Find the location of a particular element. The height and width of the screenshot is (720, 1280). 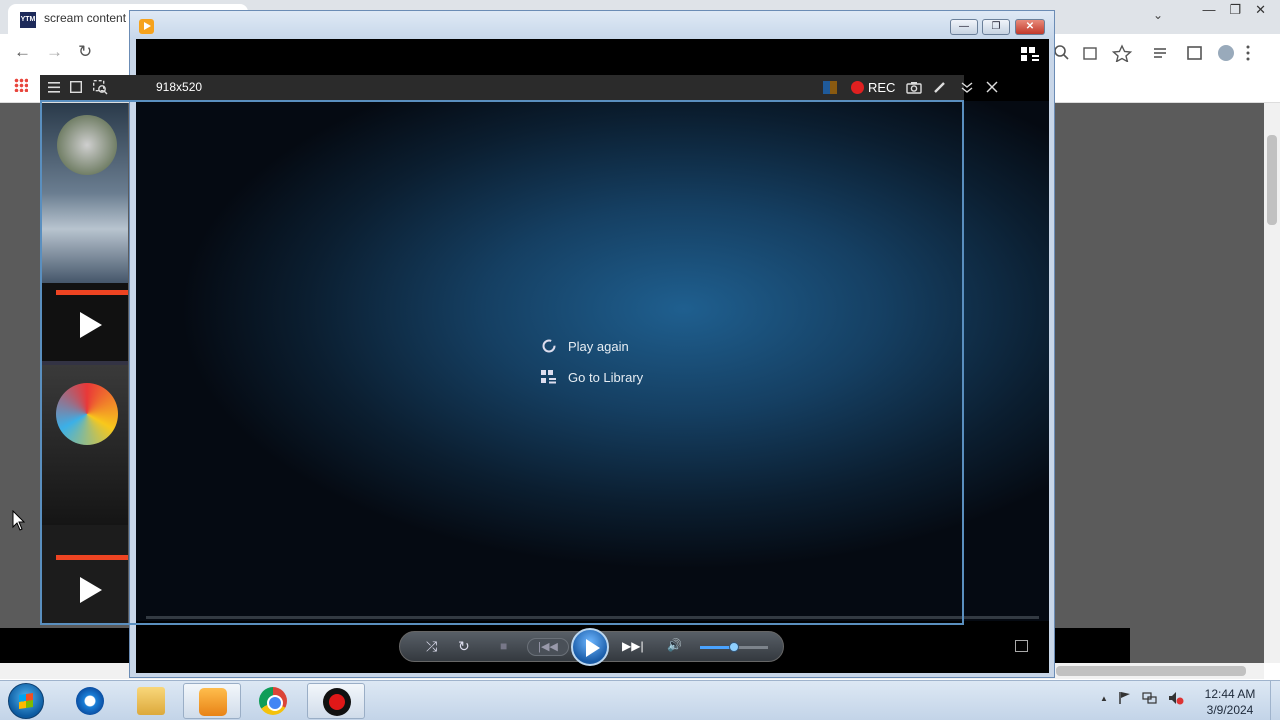

shuffle-button: ⤮ is located at coordinates (431, 646).